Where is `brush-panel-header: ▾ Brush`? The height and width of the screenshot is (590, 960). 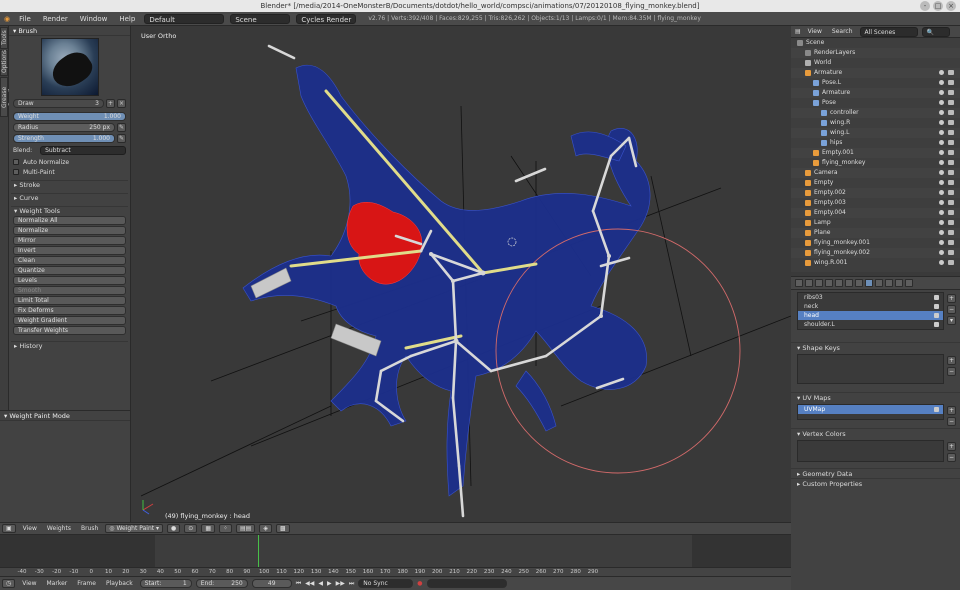 brush-panel-header: ▾ Brush is located at coordinates (69, 31).